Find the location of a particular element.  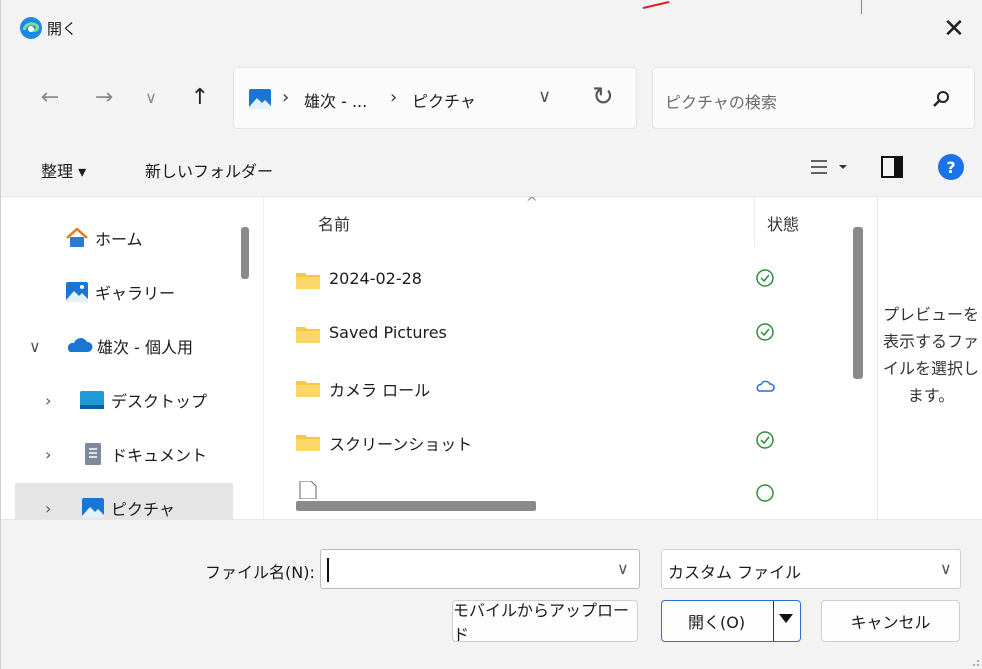

sidebar-item-documents: › ドキュメント is located at coordinates (124, 454).